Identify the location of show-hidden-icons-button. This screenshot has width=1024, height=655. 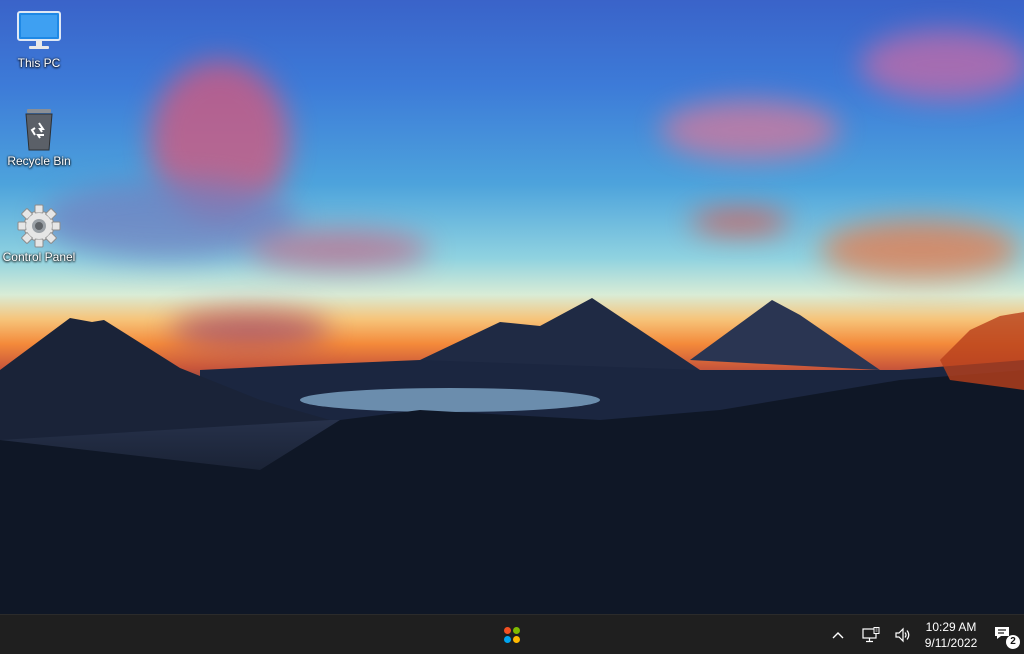
(838, 635).